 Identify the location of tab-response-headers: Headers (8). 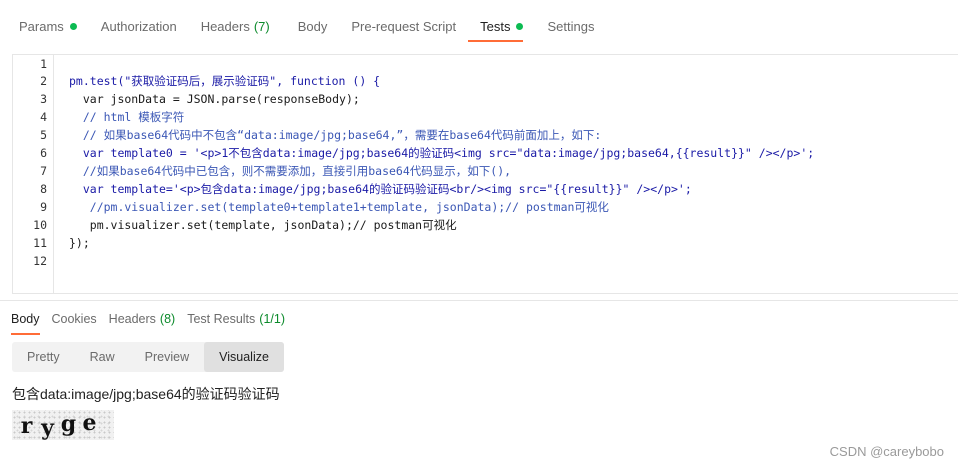
(142, 319).